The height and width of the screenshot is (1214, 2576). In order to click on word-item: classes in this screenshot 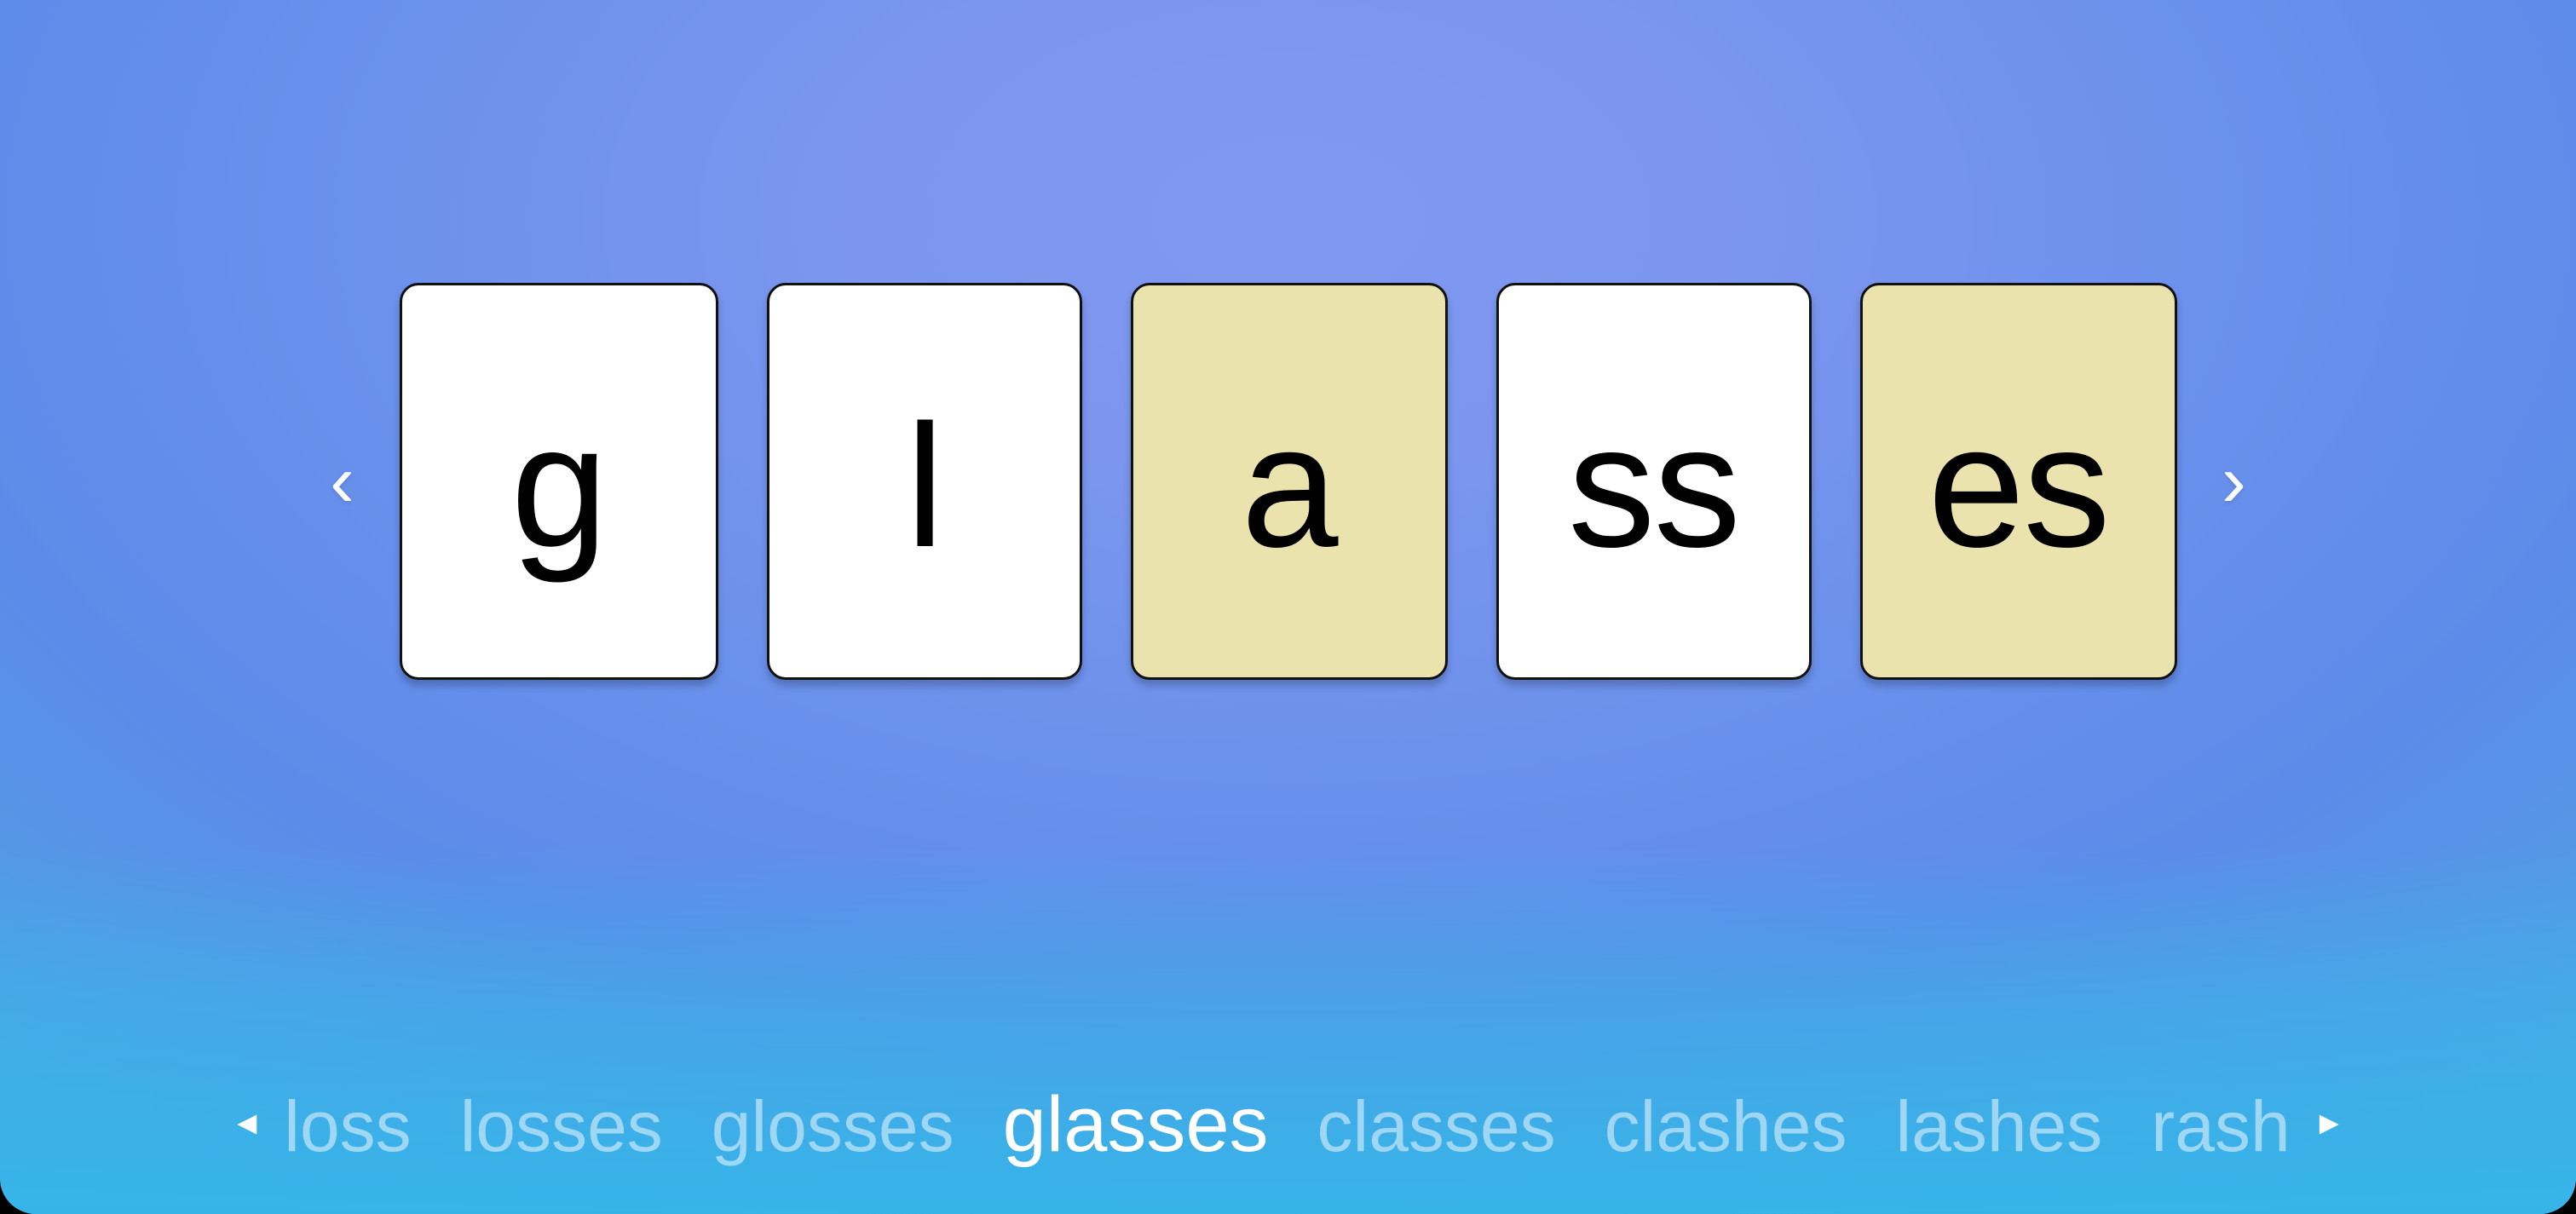, I will do `click(1436, 1126)`.